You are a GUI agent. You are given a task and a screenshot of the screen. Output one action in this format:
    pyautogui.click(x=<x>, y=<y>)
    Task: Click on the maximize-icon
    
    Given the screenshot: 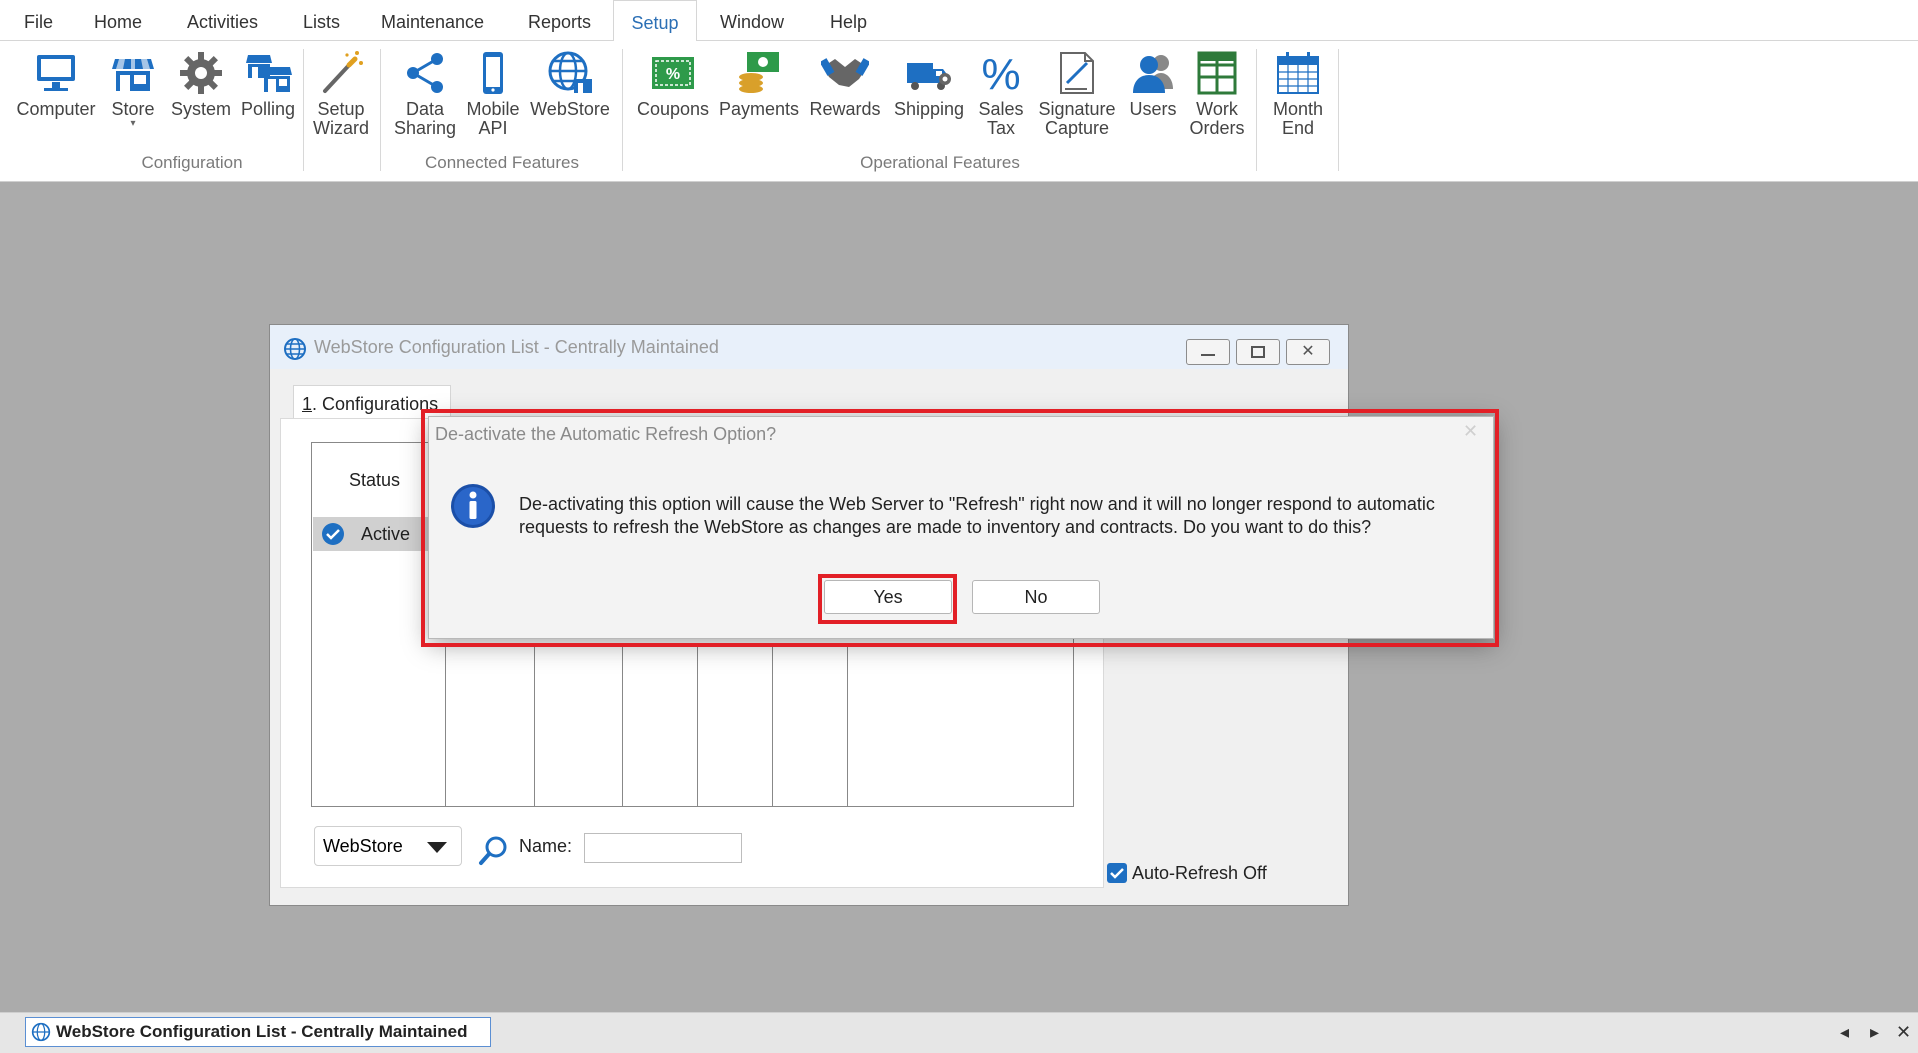 What is the action you would take?
    pyautogui.click(x=1258, y=352)
    